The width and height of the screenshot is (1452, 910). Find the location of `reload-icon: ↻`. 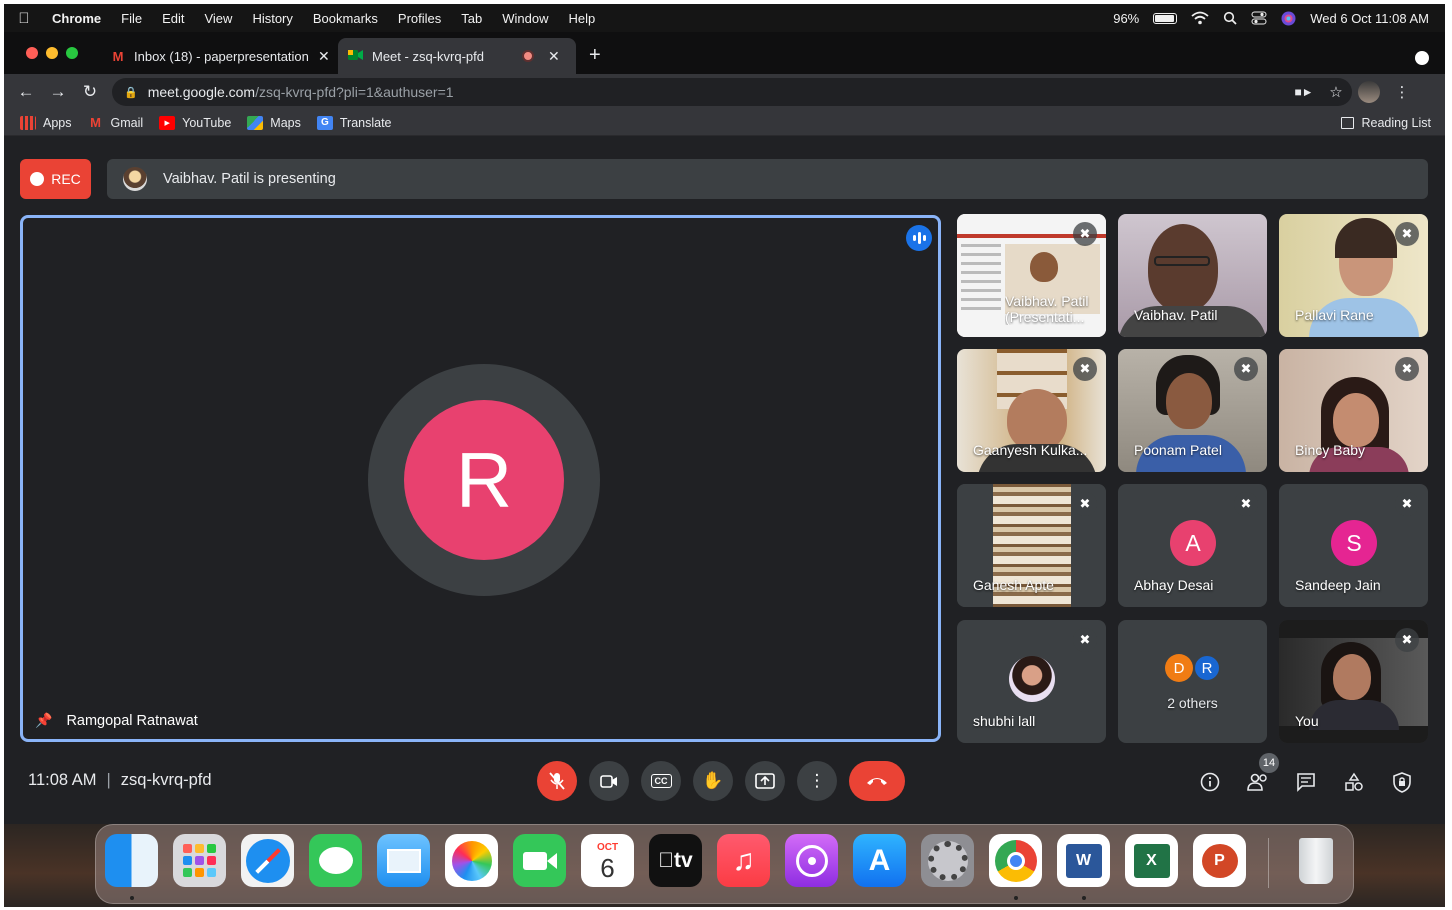

reload-icon: ↻ is located at coordinates (90, 92).